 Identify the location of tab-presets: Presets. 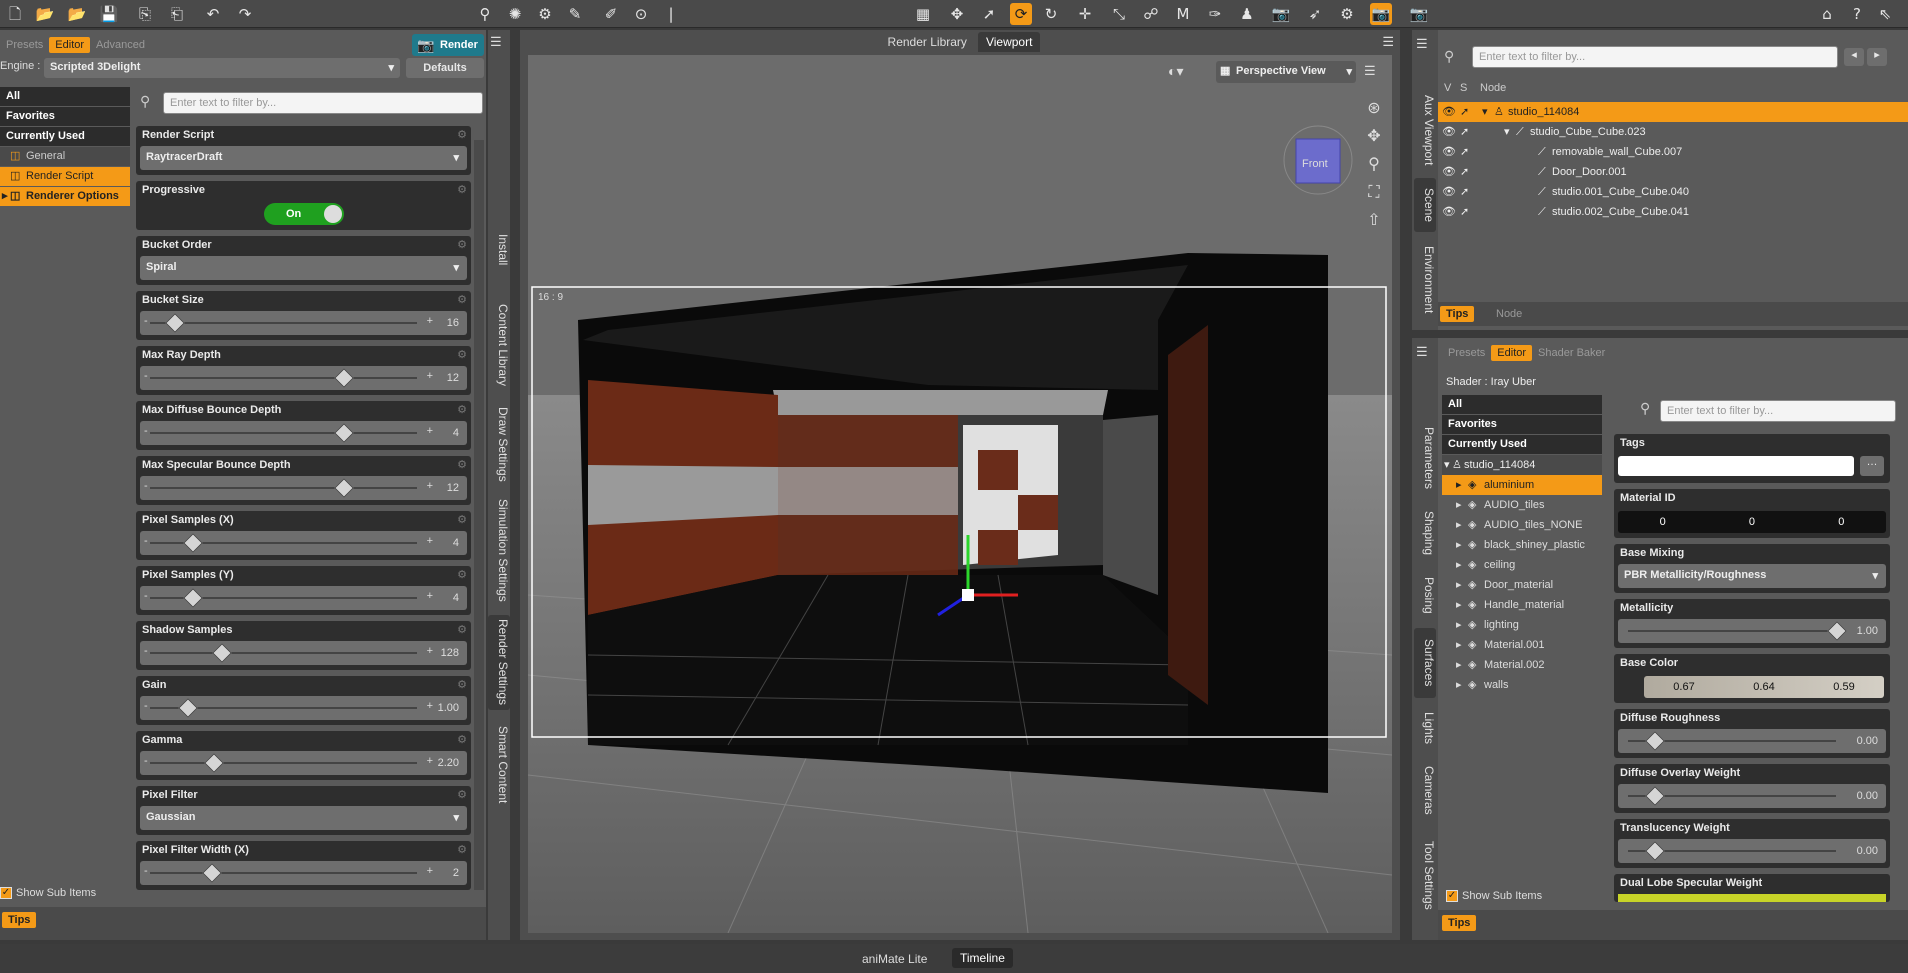
(1466, 353).